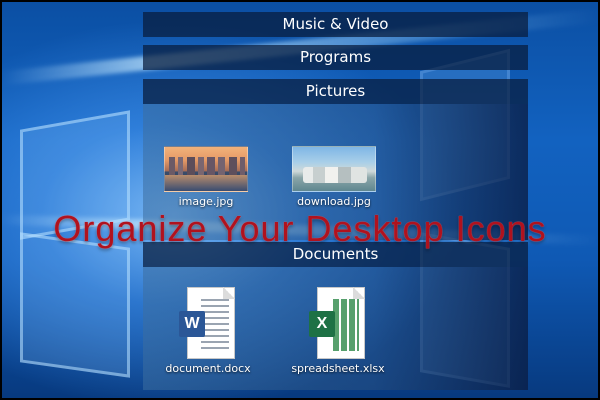 This screenshot has width=600, height=400. I want to click on excel-spreadsheet-icon: X, so click(338, 323).